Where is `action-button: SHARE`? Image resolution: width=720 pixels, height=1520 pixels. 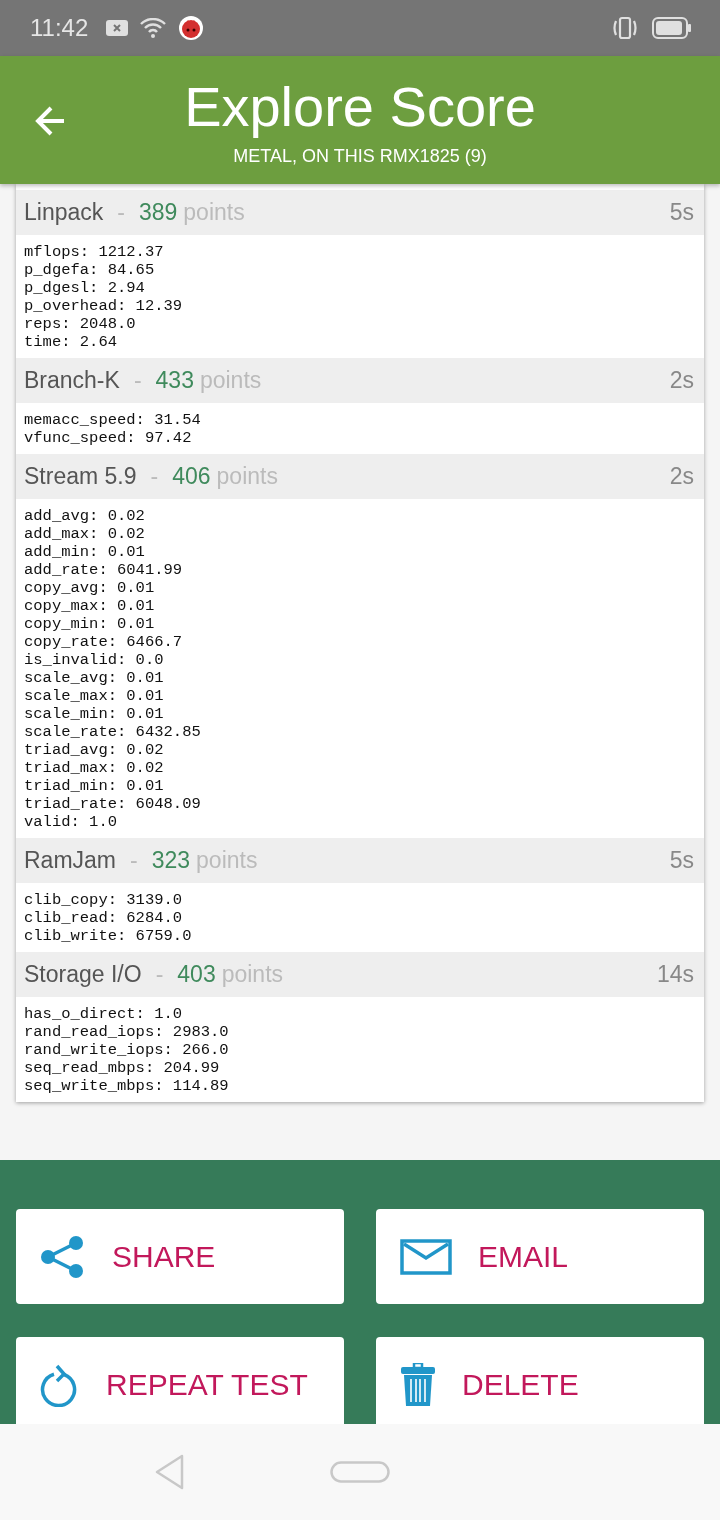
action-button: SHARE is located at coordinates (180, 1256).